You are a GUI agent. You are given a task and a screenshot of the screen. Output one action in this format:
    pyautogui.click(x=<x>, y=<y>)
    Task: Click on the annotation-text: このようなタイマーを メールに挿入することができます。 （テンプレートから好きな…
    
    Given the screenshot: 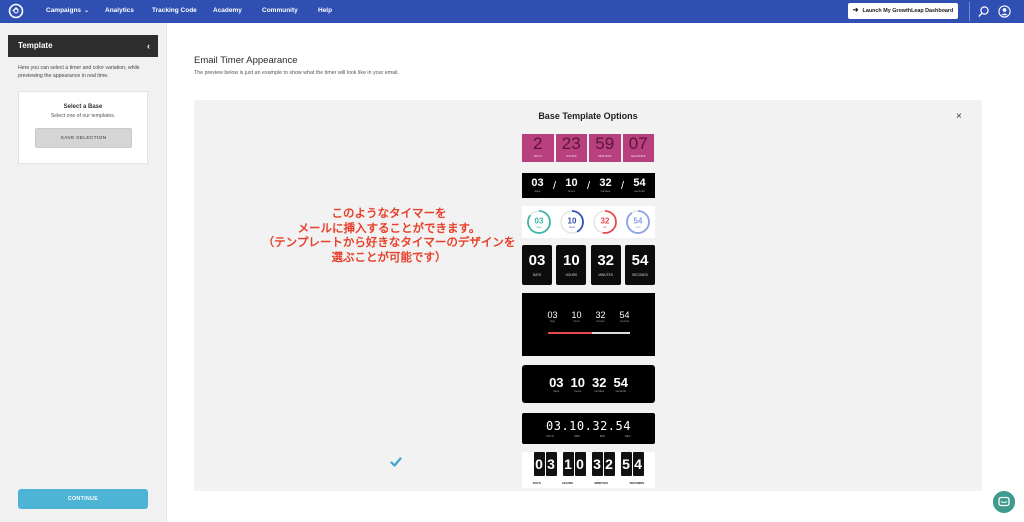 What is the action you would take?
    pyautogui.click(x=389, y=236)
    